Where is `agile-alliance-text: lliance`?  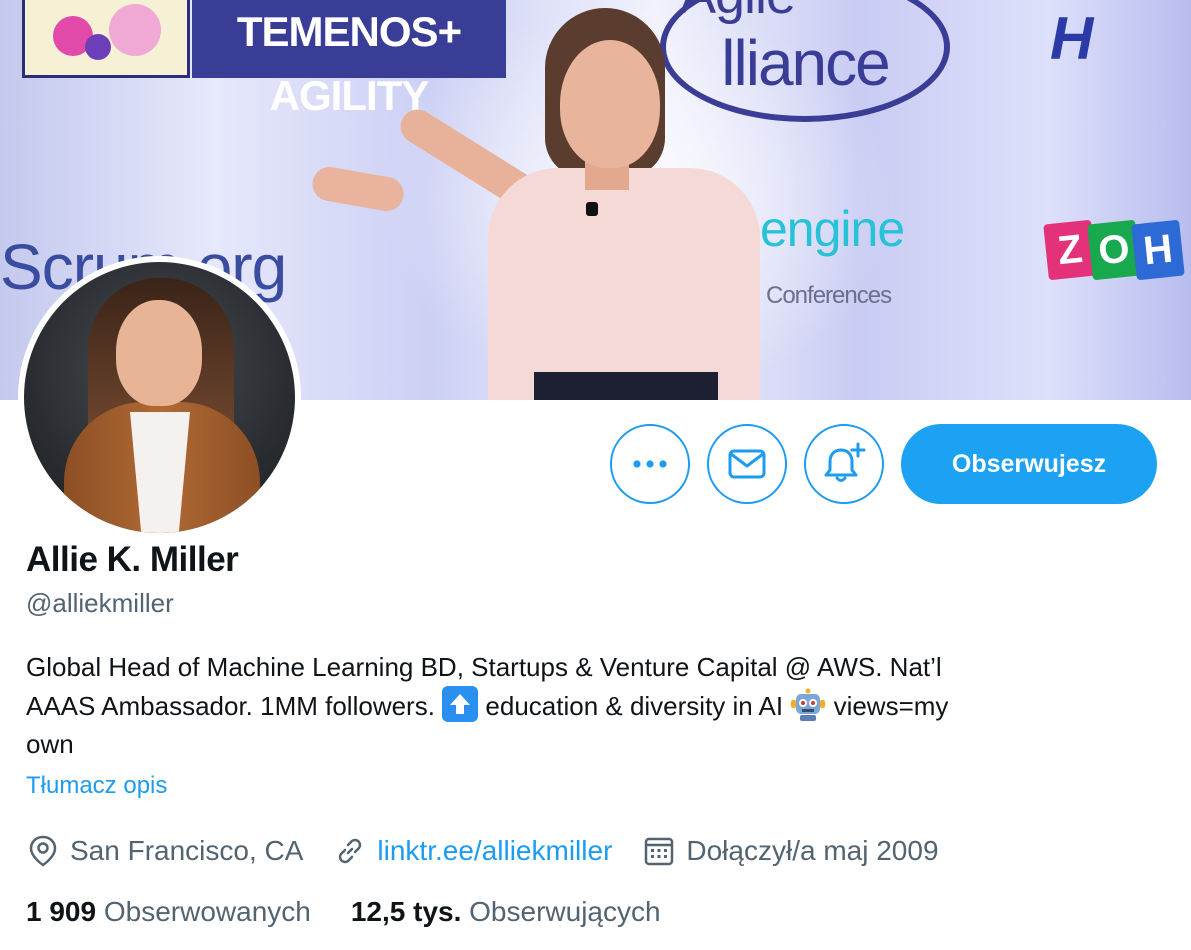 agile-alliance-text: lliance is located at coordinates (805, 63).